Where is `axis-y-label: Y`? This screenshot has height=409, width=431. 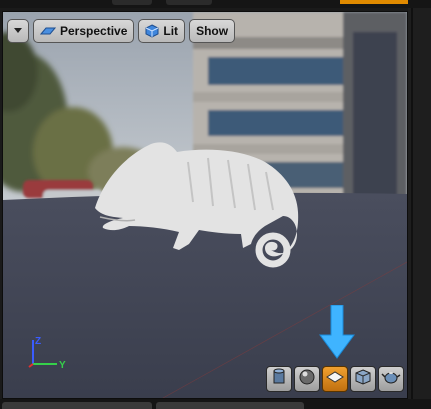
axis-y-label: Y is located at coordinates (62, 365).